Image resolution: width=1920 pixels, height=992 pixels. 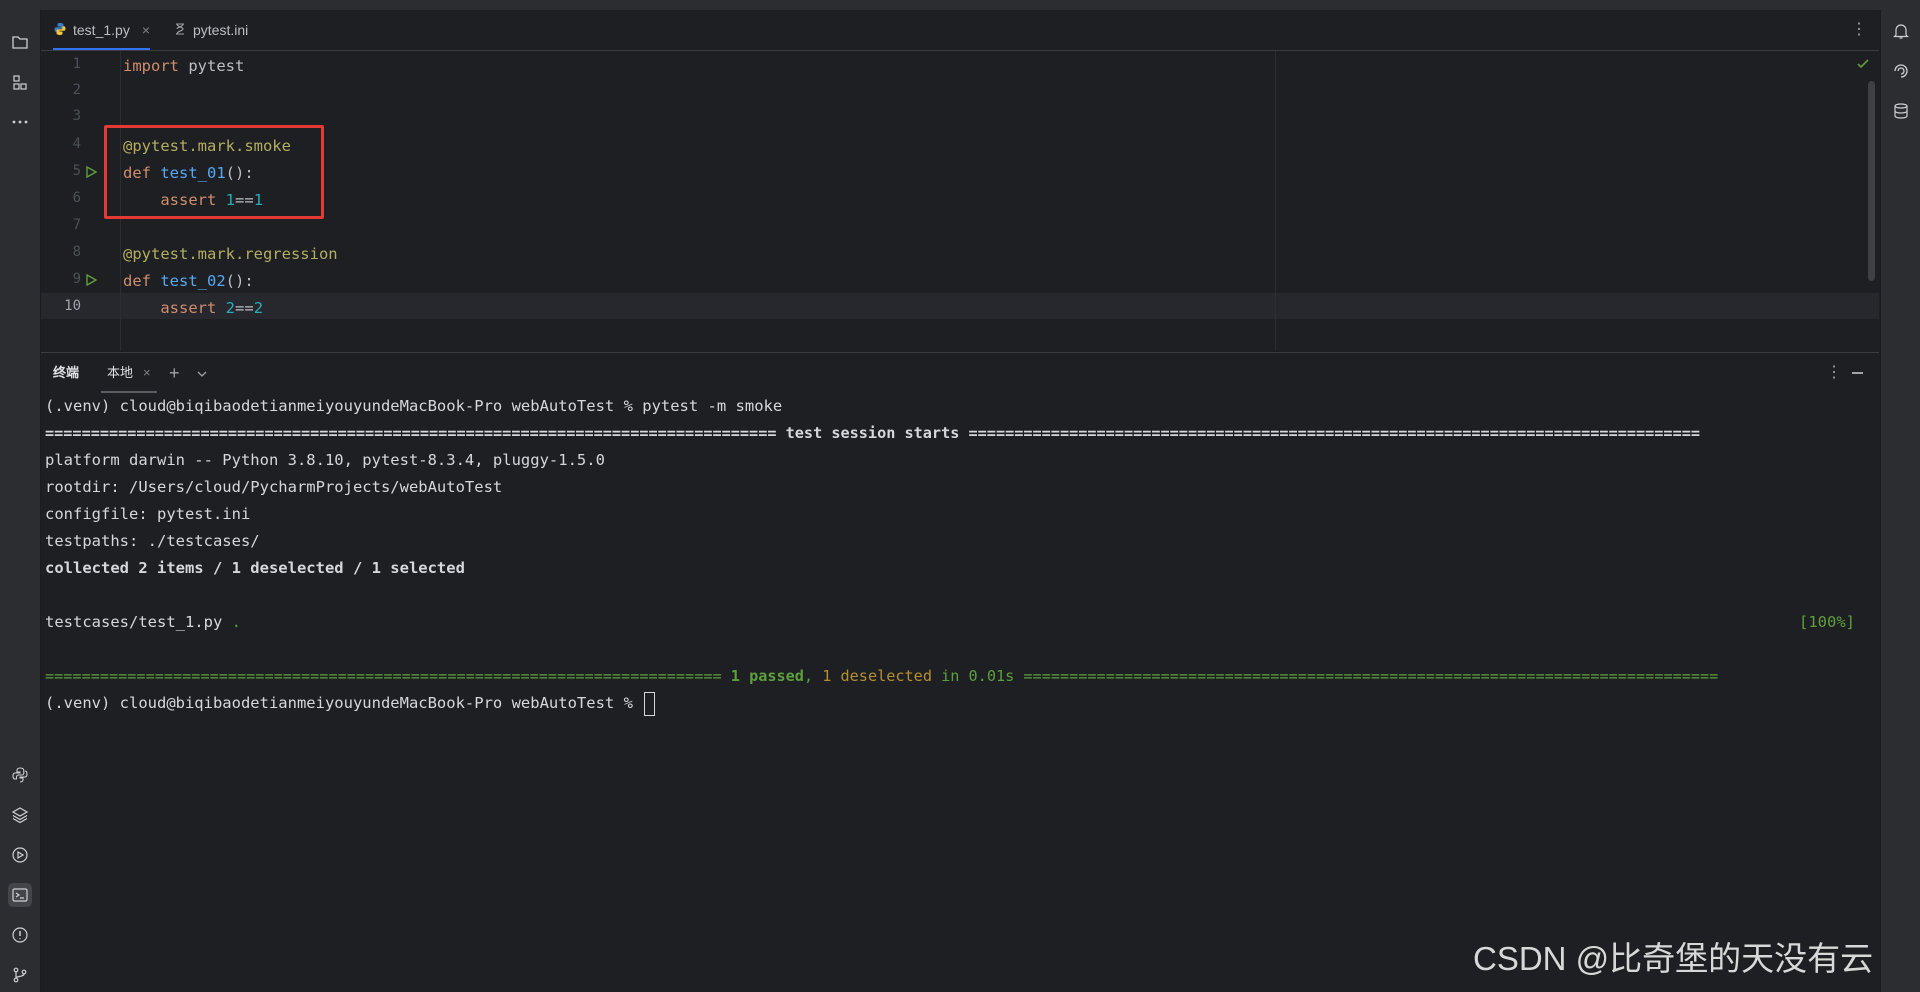 What do you see at coordinates (973, 676) in the screenshot?
I see `summary-time: in 0.01s` at bounding box center [973, 676].